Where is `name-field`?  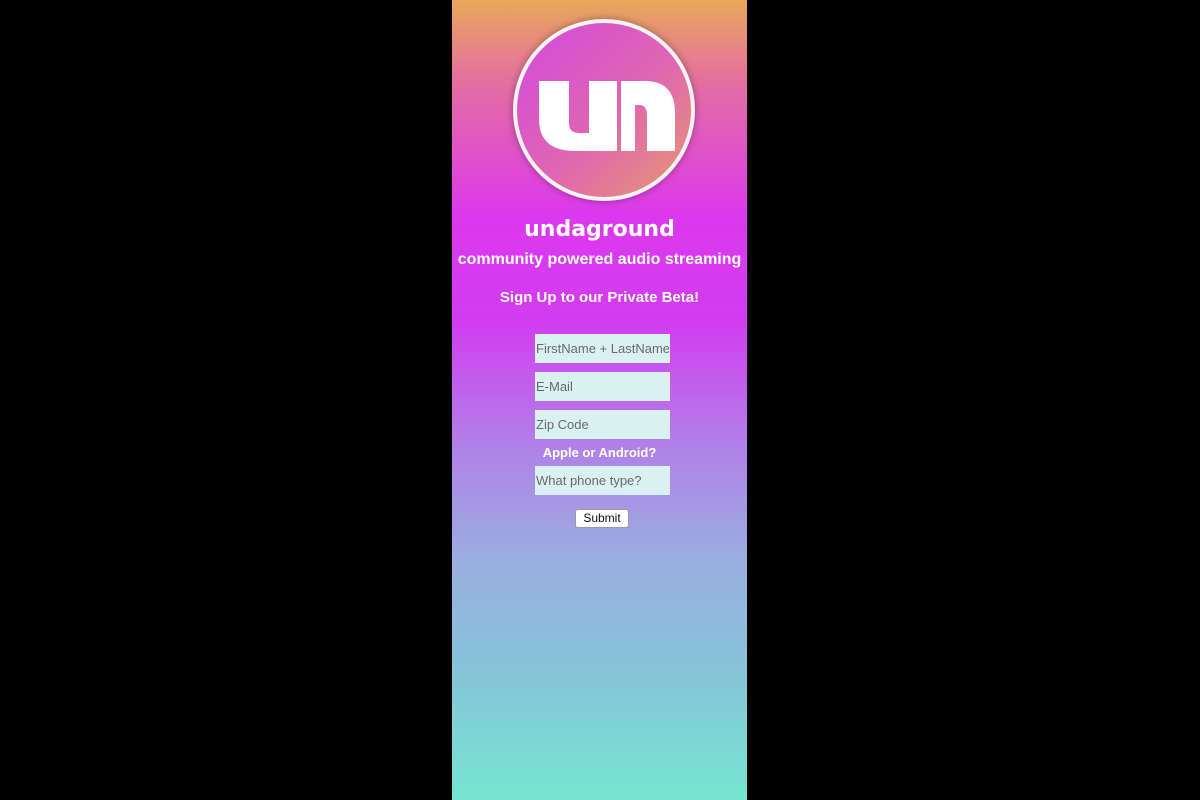
name-field is located at coordinates (602, 348).